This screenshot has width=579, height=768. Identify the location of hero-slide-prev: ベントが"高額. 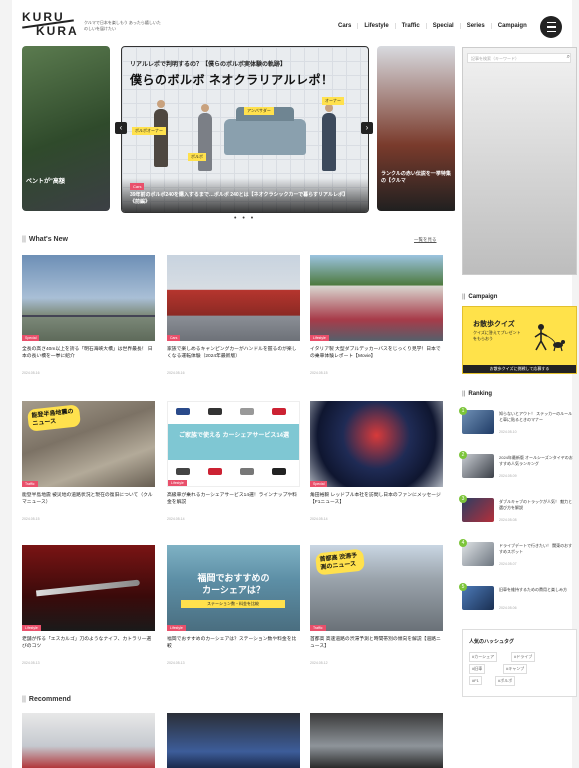
(66, 128).